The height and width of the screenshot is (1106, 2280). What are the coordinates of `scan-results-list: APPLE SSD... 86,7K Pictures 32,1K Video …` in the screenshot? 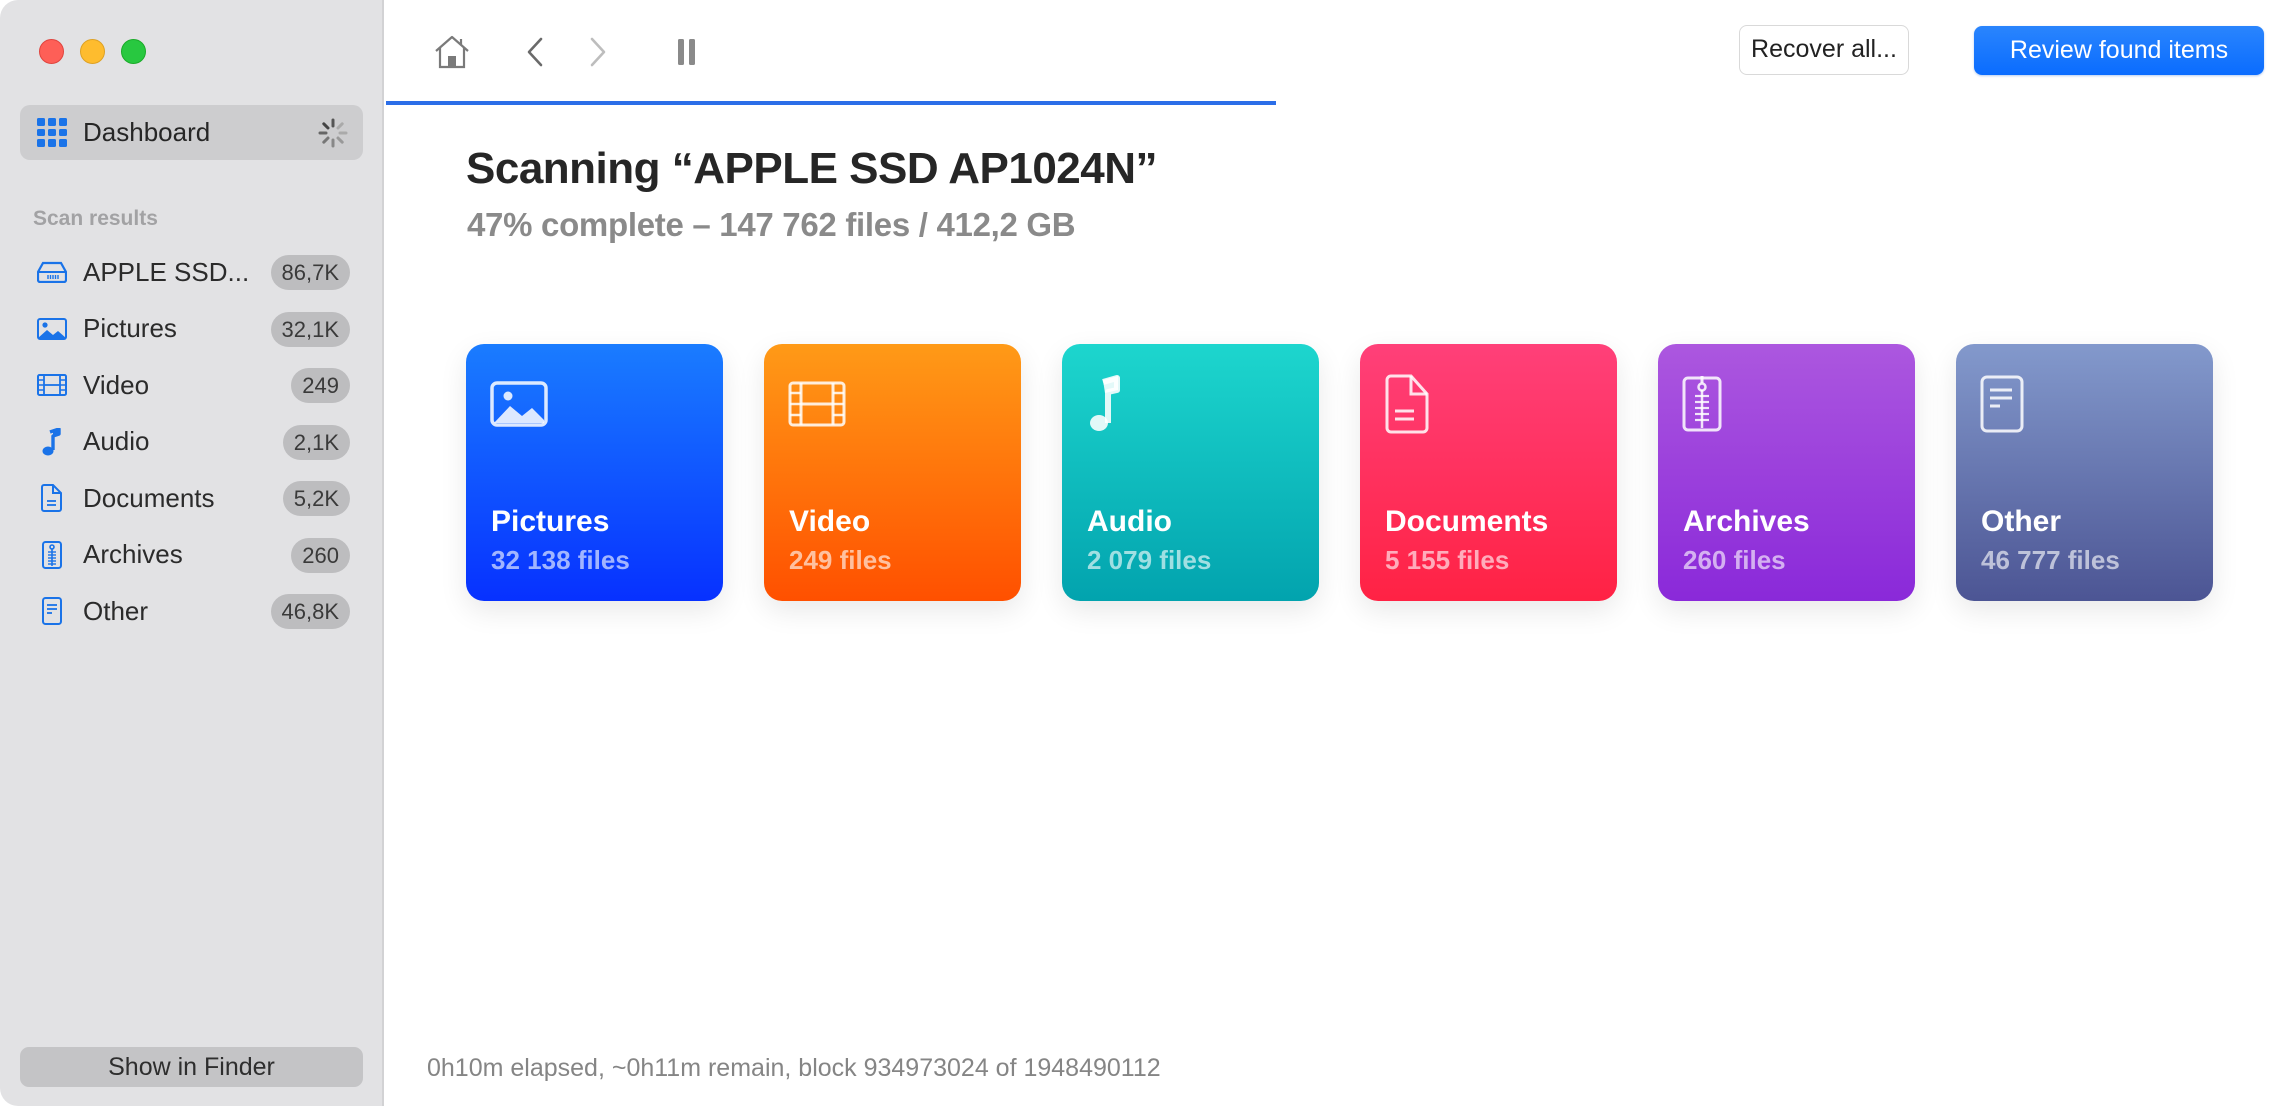 It's located at (192, 442).